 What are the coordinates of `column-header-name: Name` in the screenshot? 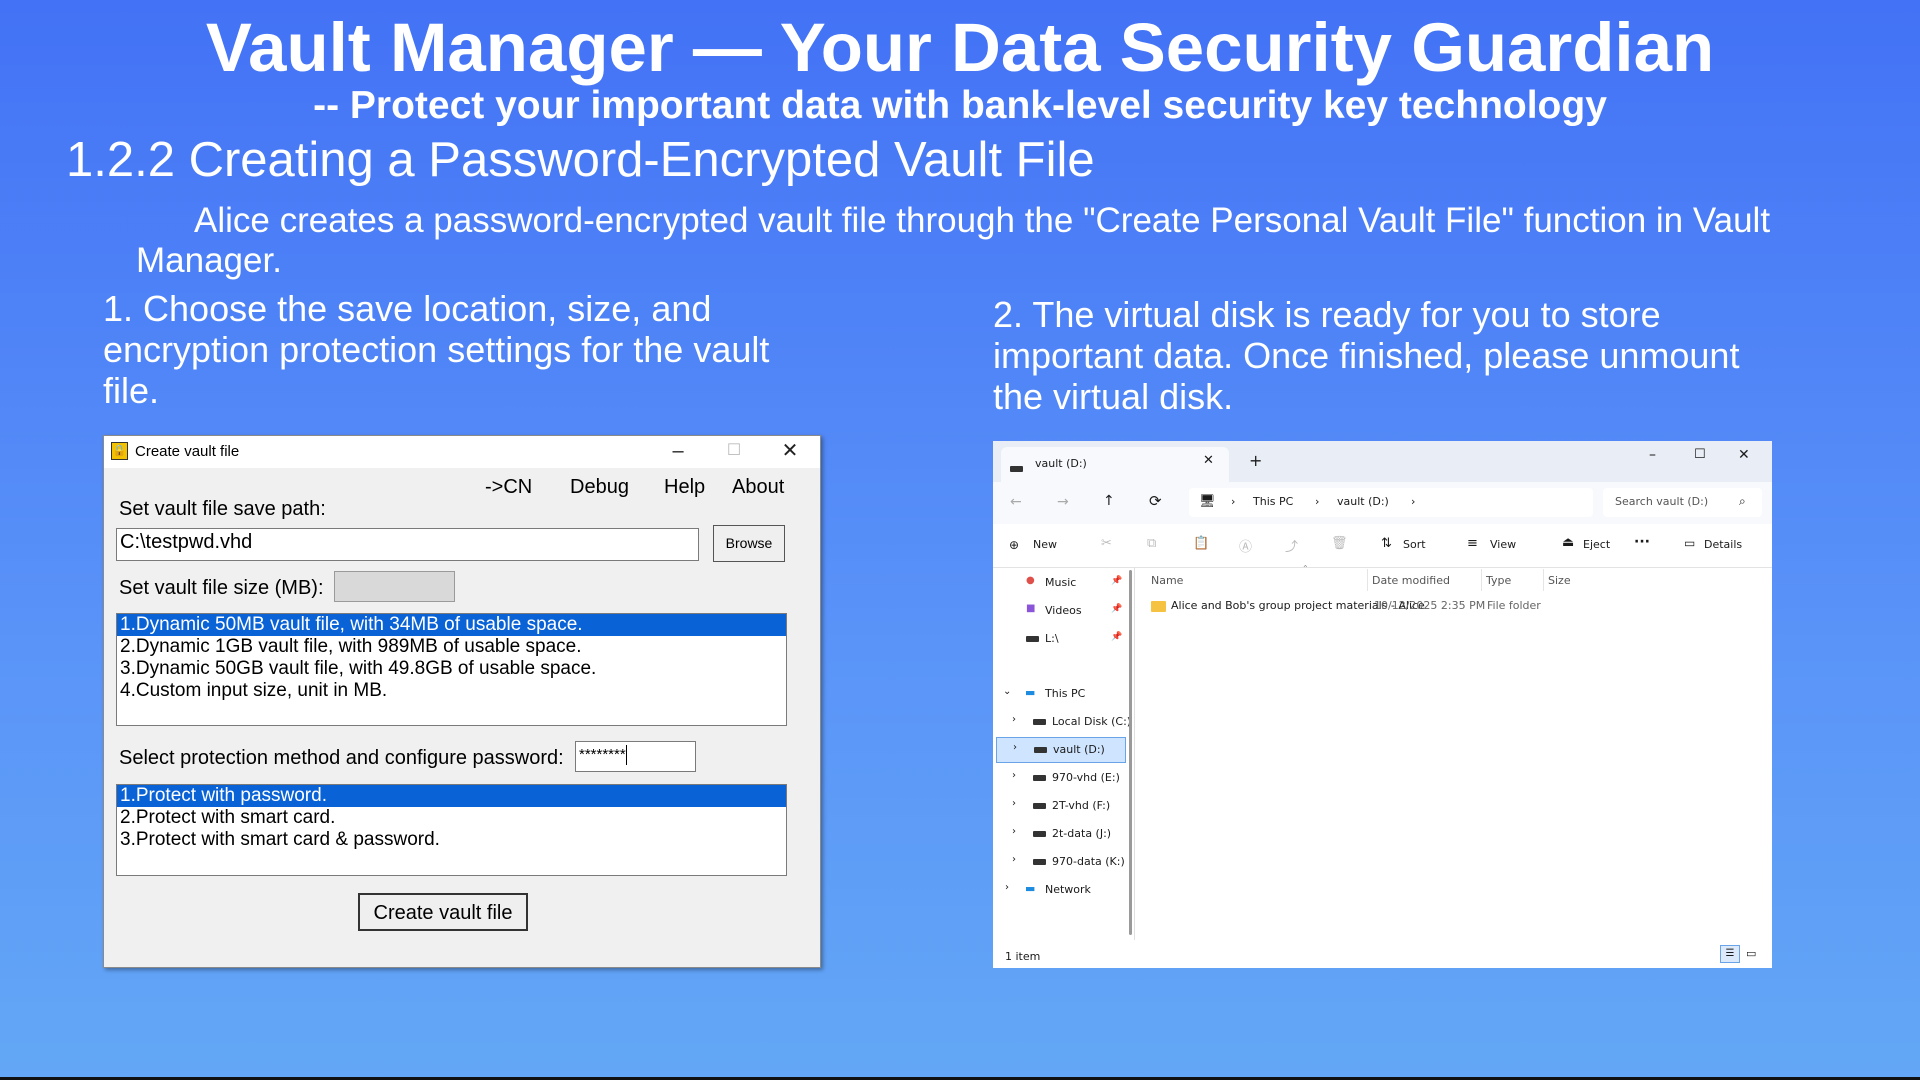 It's located at (1167, 580).